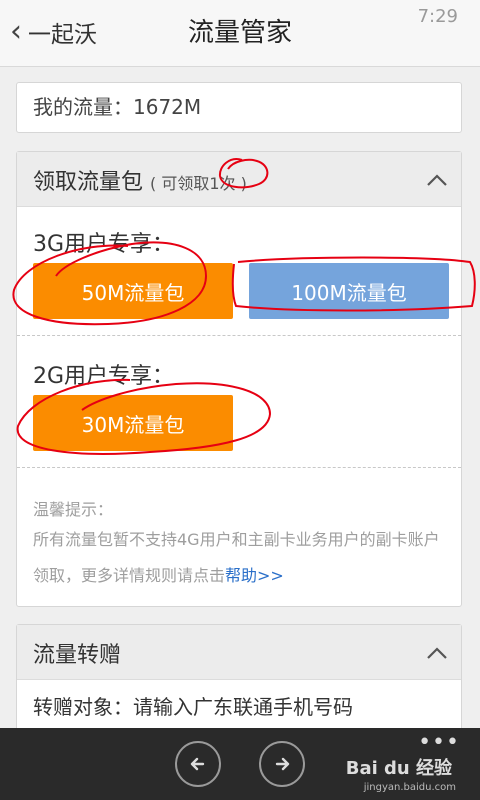  I want to click on transfer-target-field: 转赠对象：请输入广东联通手机号码, so click(193, 705).